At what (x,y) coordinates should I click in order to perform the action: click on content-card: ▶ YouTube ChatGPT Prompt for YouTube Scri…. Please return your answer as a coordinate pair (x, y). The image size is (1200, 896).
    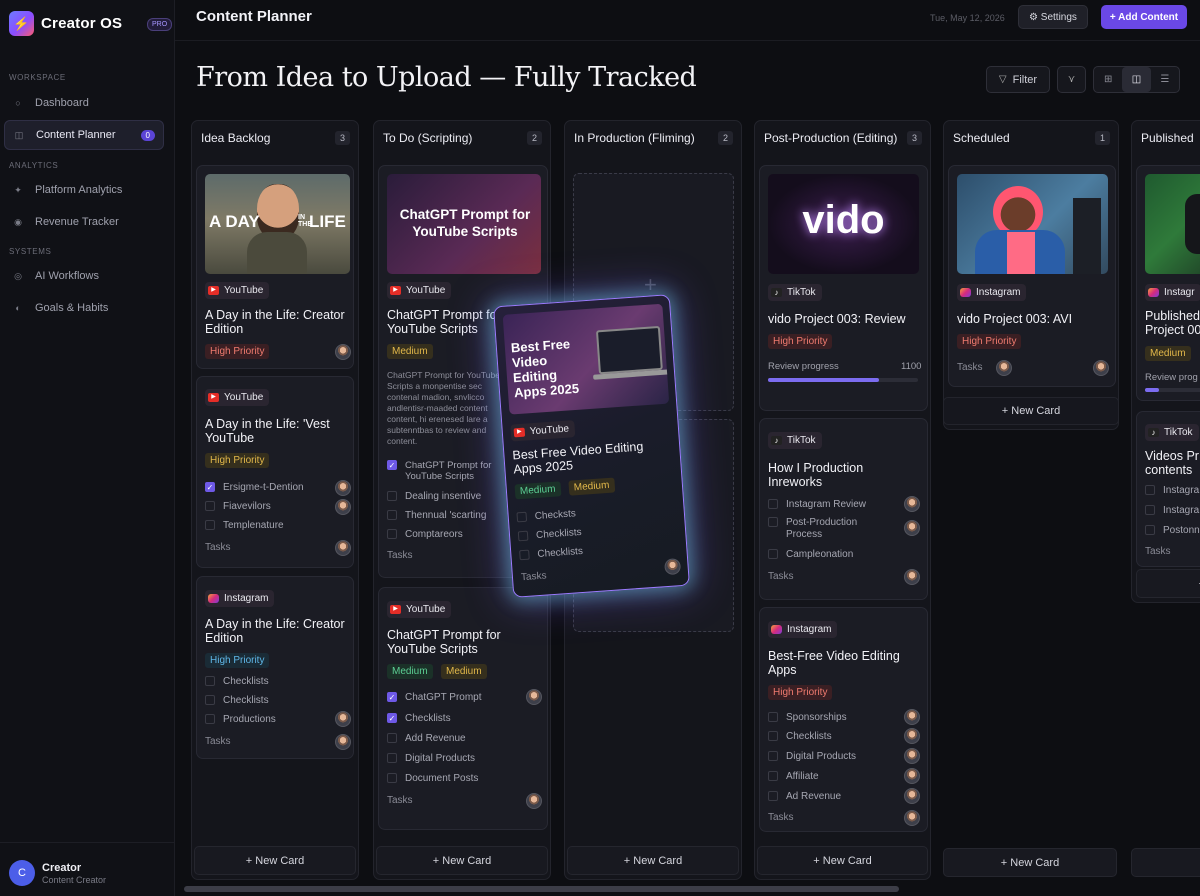
    Looking at the image, I should click on (463, 708).